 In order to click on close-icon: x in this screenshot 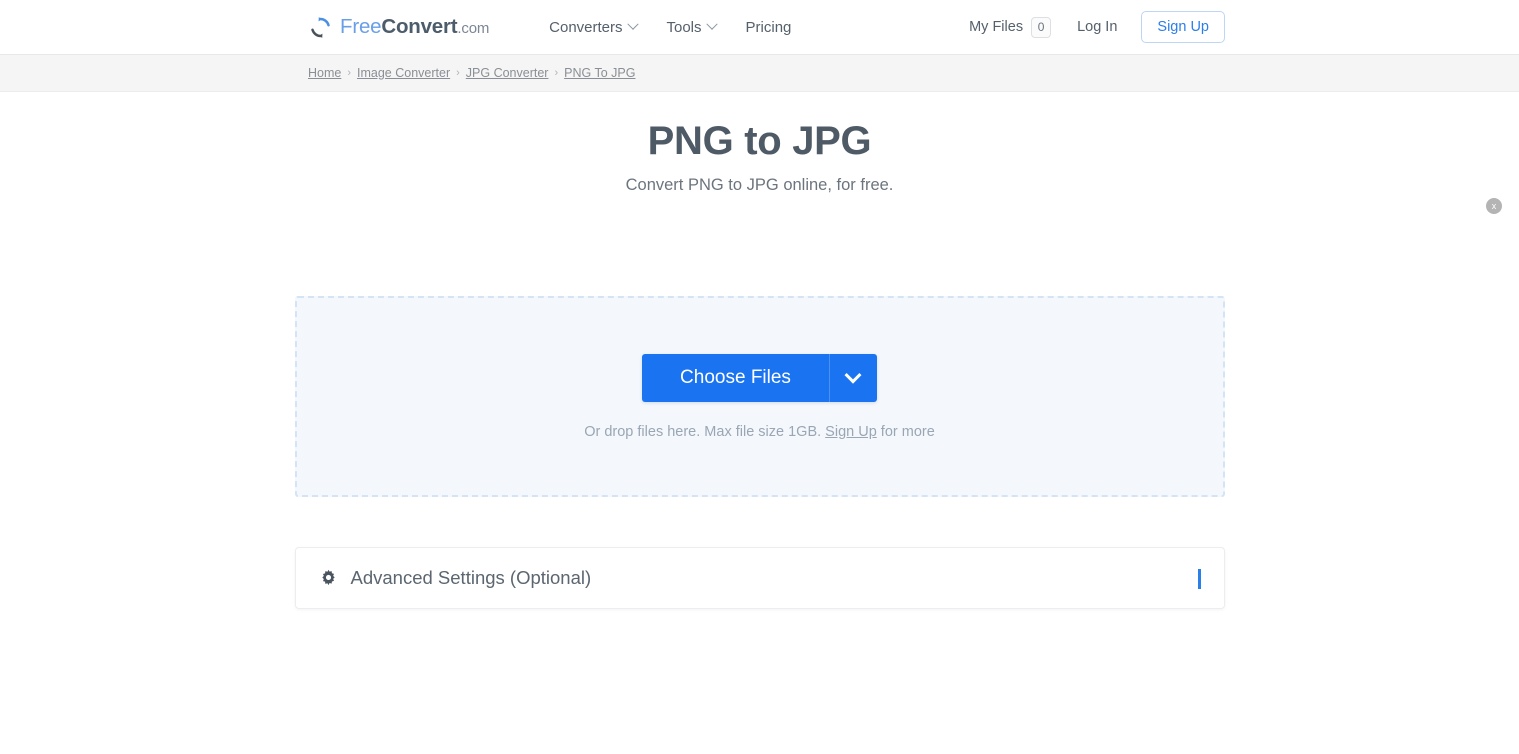, I will do `click(1494, 206)`.